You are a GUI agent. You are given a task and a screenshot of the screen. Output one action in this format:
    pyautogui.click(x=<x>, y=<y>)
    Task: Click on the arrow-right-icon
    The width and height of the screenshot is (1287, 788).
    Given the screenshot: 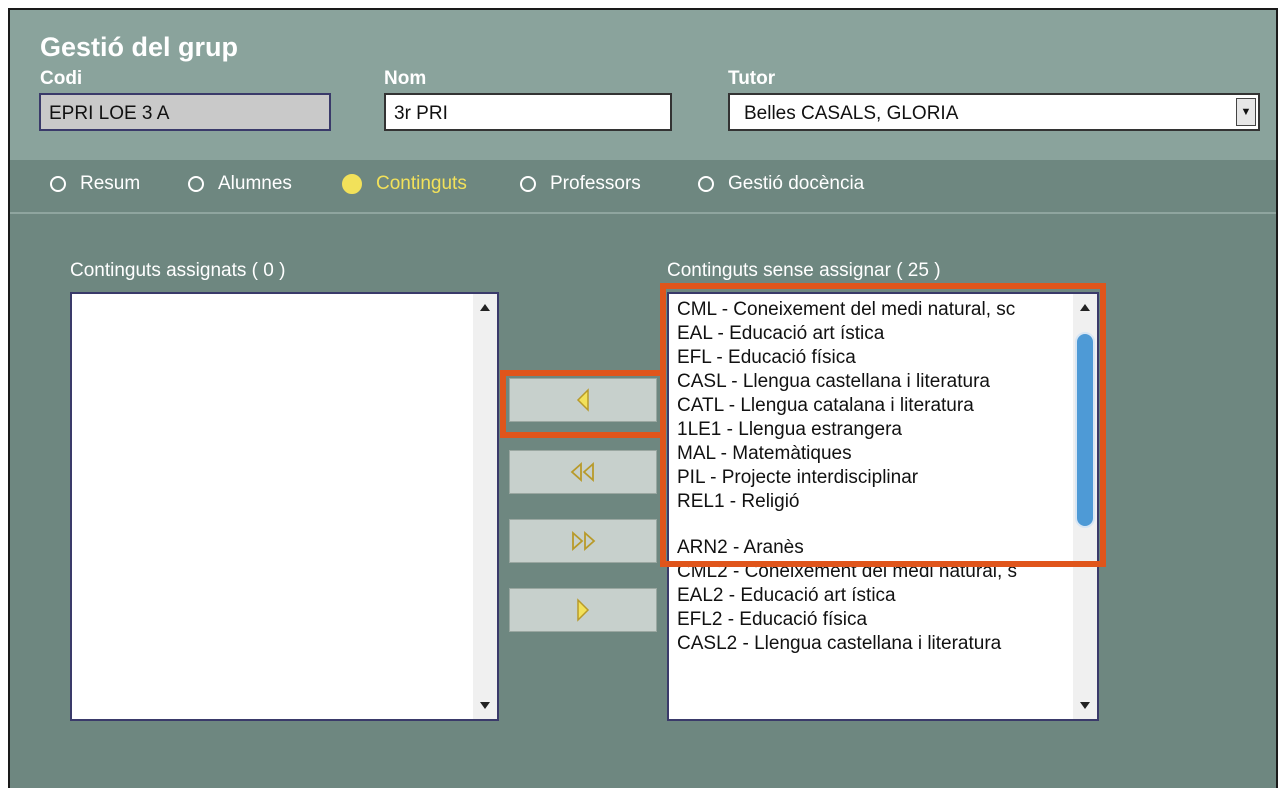 What is the action you would take?
    pyautogui.click(x=583, y=610)
    